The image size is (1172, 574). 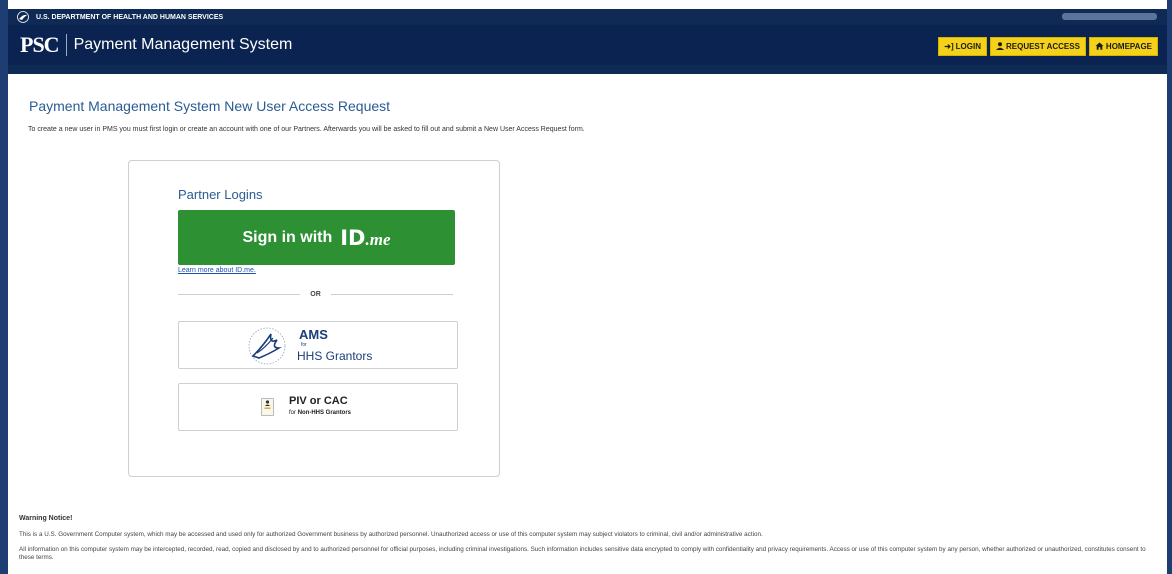 What do you see at coordinates (587, 69) in the screenshot?
I see `header-bottom-strip` at bounding box center [587, 69].